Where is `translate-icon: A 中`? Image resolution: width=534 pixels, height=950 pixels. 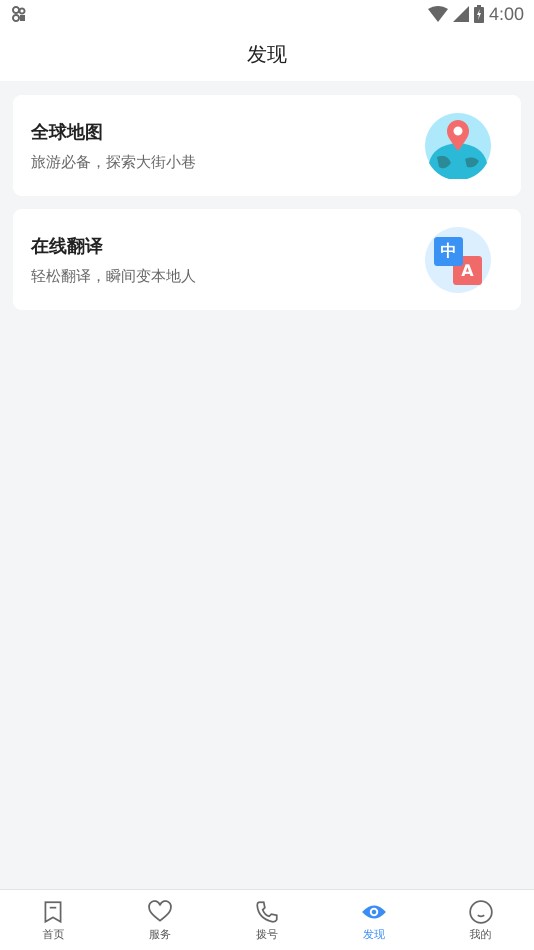 translate-icon: A 中 is located at coordinates (458, 259).